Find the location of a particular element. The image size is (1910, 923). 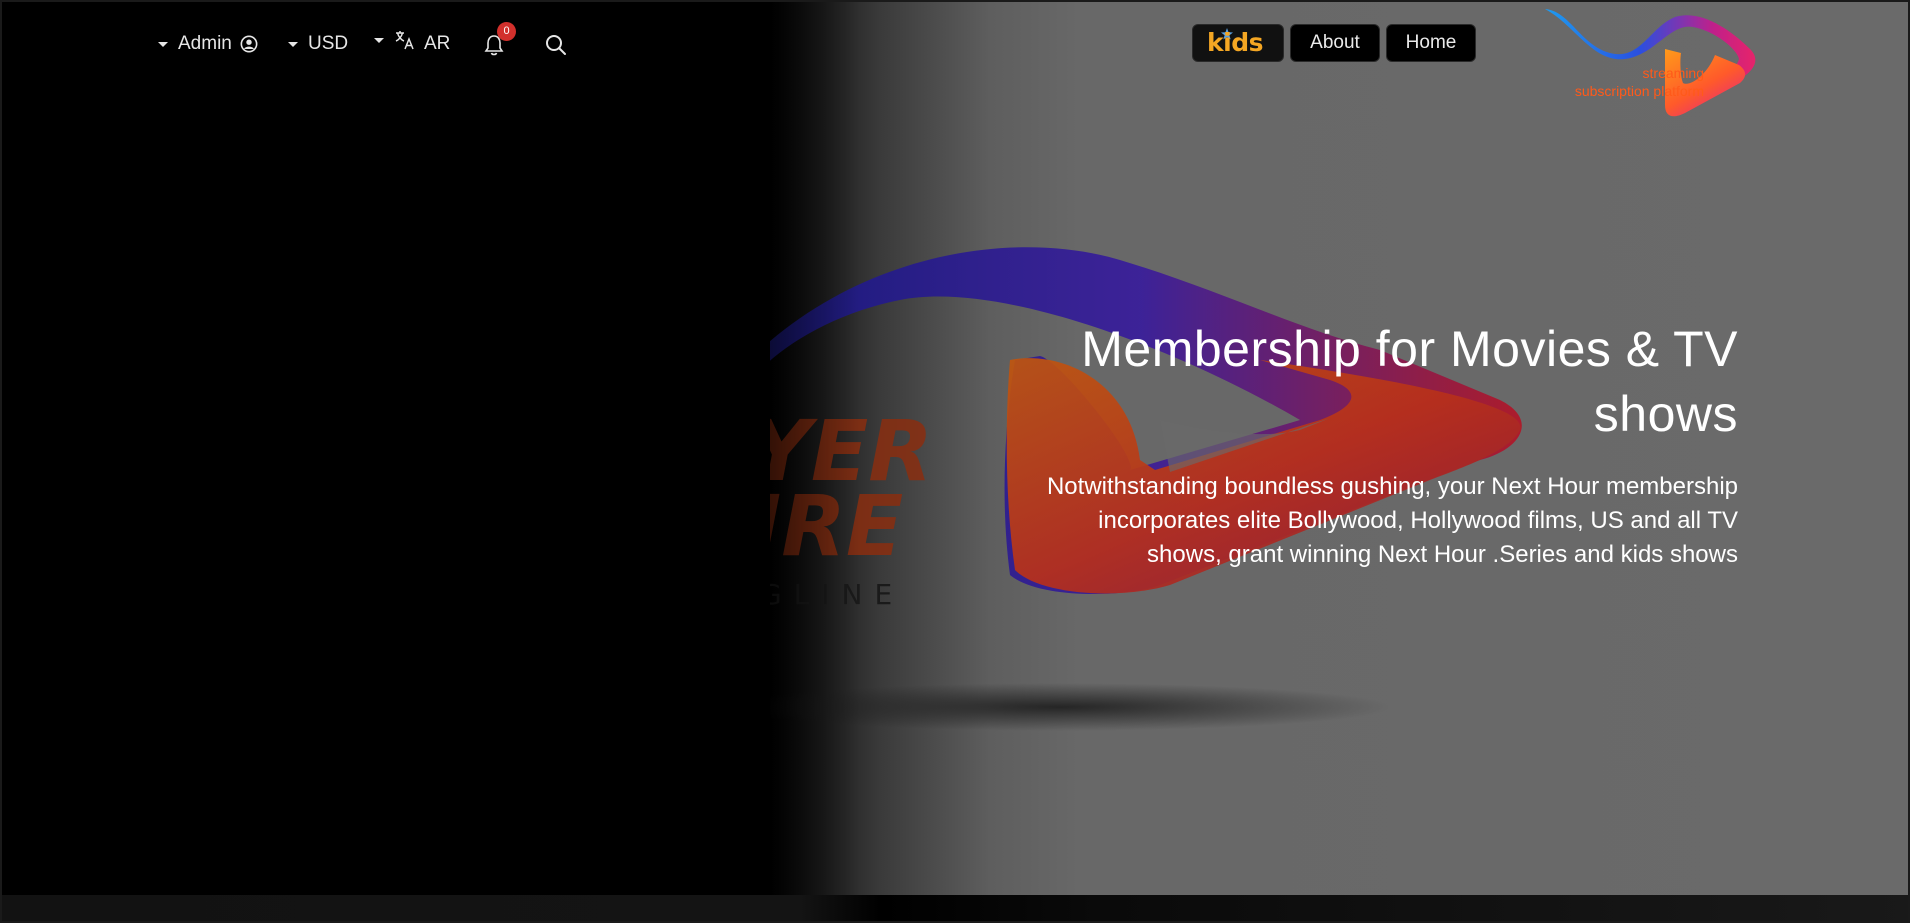

currency-menu-label: USD is located at coordinates (328, 43).